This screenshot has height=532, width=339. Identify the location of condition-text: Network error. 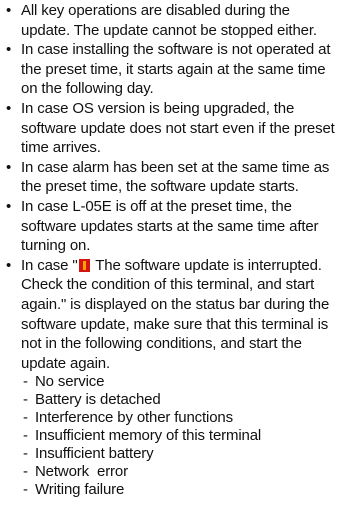
(81, 472).